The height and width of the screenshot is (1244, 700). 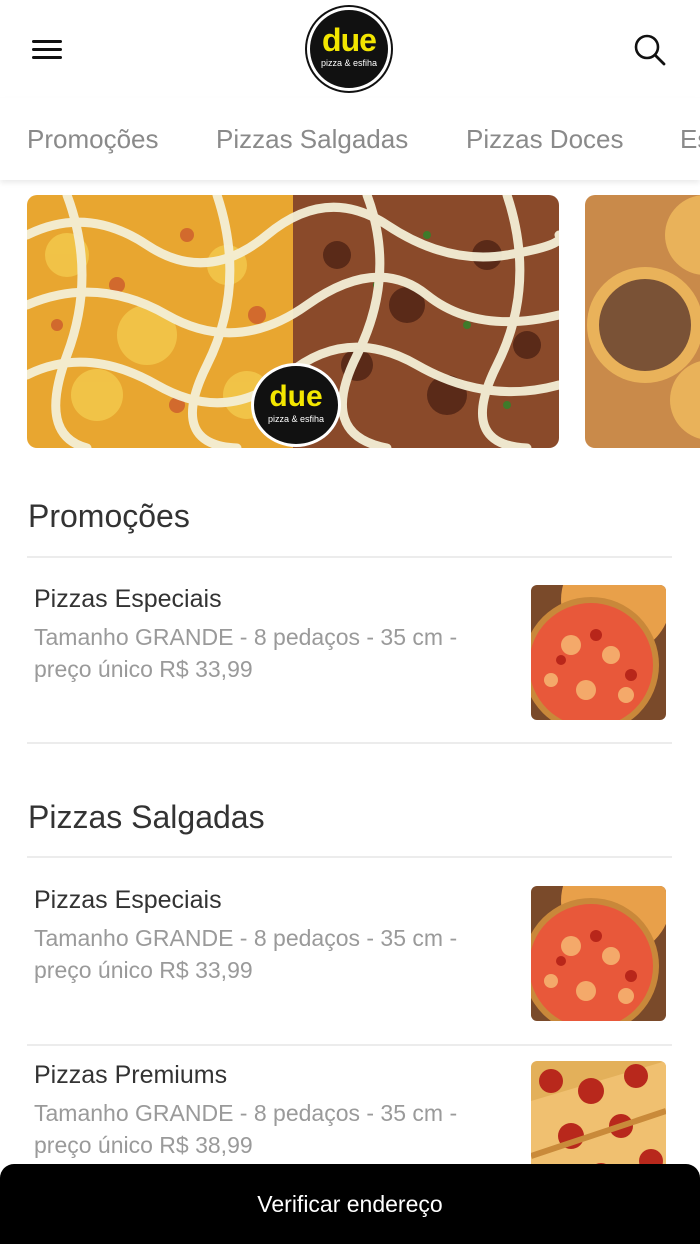 What do you see at coordinates (650, 50) in the screenshot?
I see `search-icon` at bounding box center [650, 50].